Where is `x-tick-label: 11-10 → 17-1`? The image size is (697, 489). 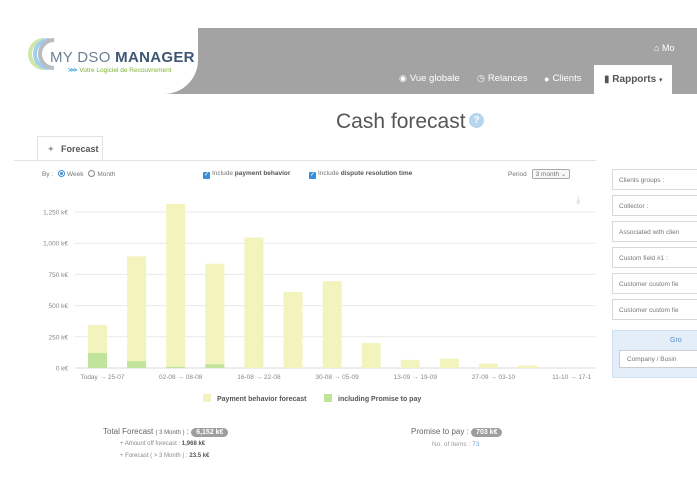 x-tick-label: 11-10 → 17-1 is located at coordinates (572, 377).